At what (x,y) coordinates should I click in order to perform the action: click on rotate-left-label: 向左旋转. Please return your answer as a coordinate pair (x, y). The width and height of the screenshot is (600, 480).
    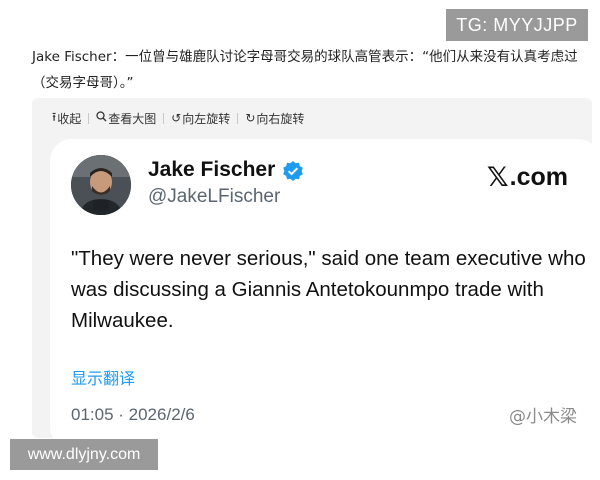
    Looking at the image, I should click on (206, 118).